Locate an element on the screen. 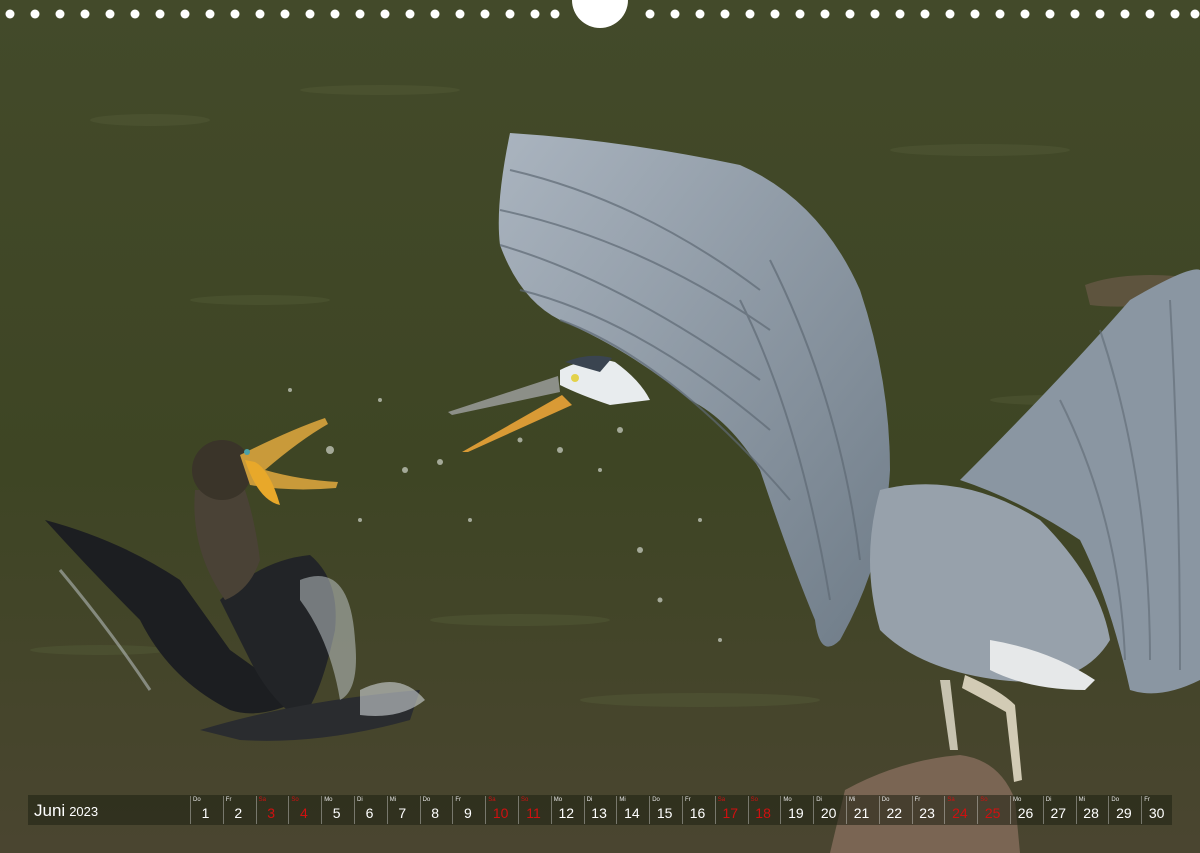 This screenshot has height=853, width=1200. day-cell: Do 1 is located at coordinates (205, 810).